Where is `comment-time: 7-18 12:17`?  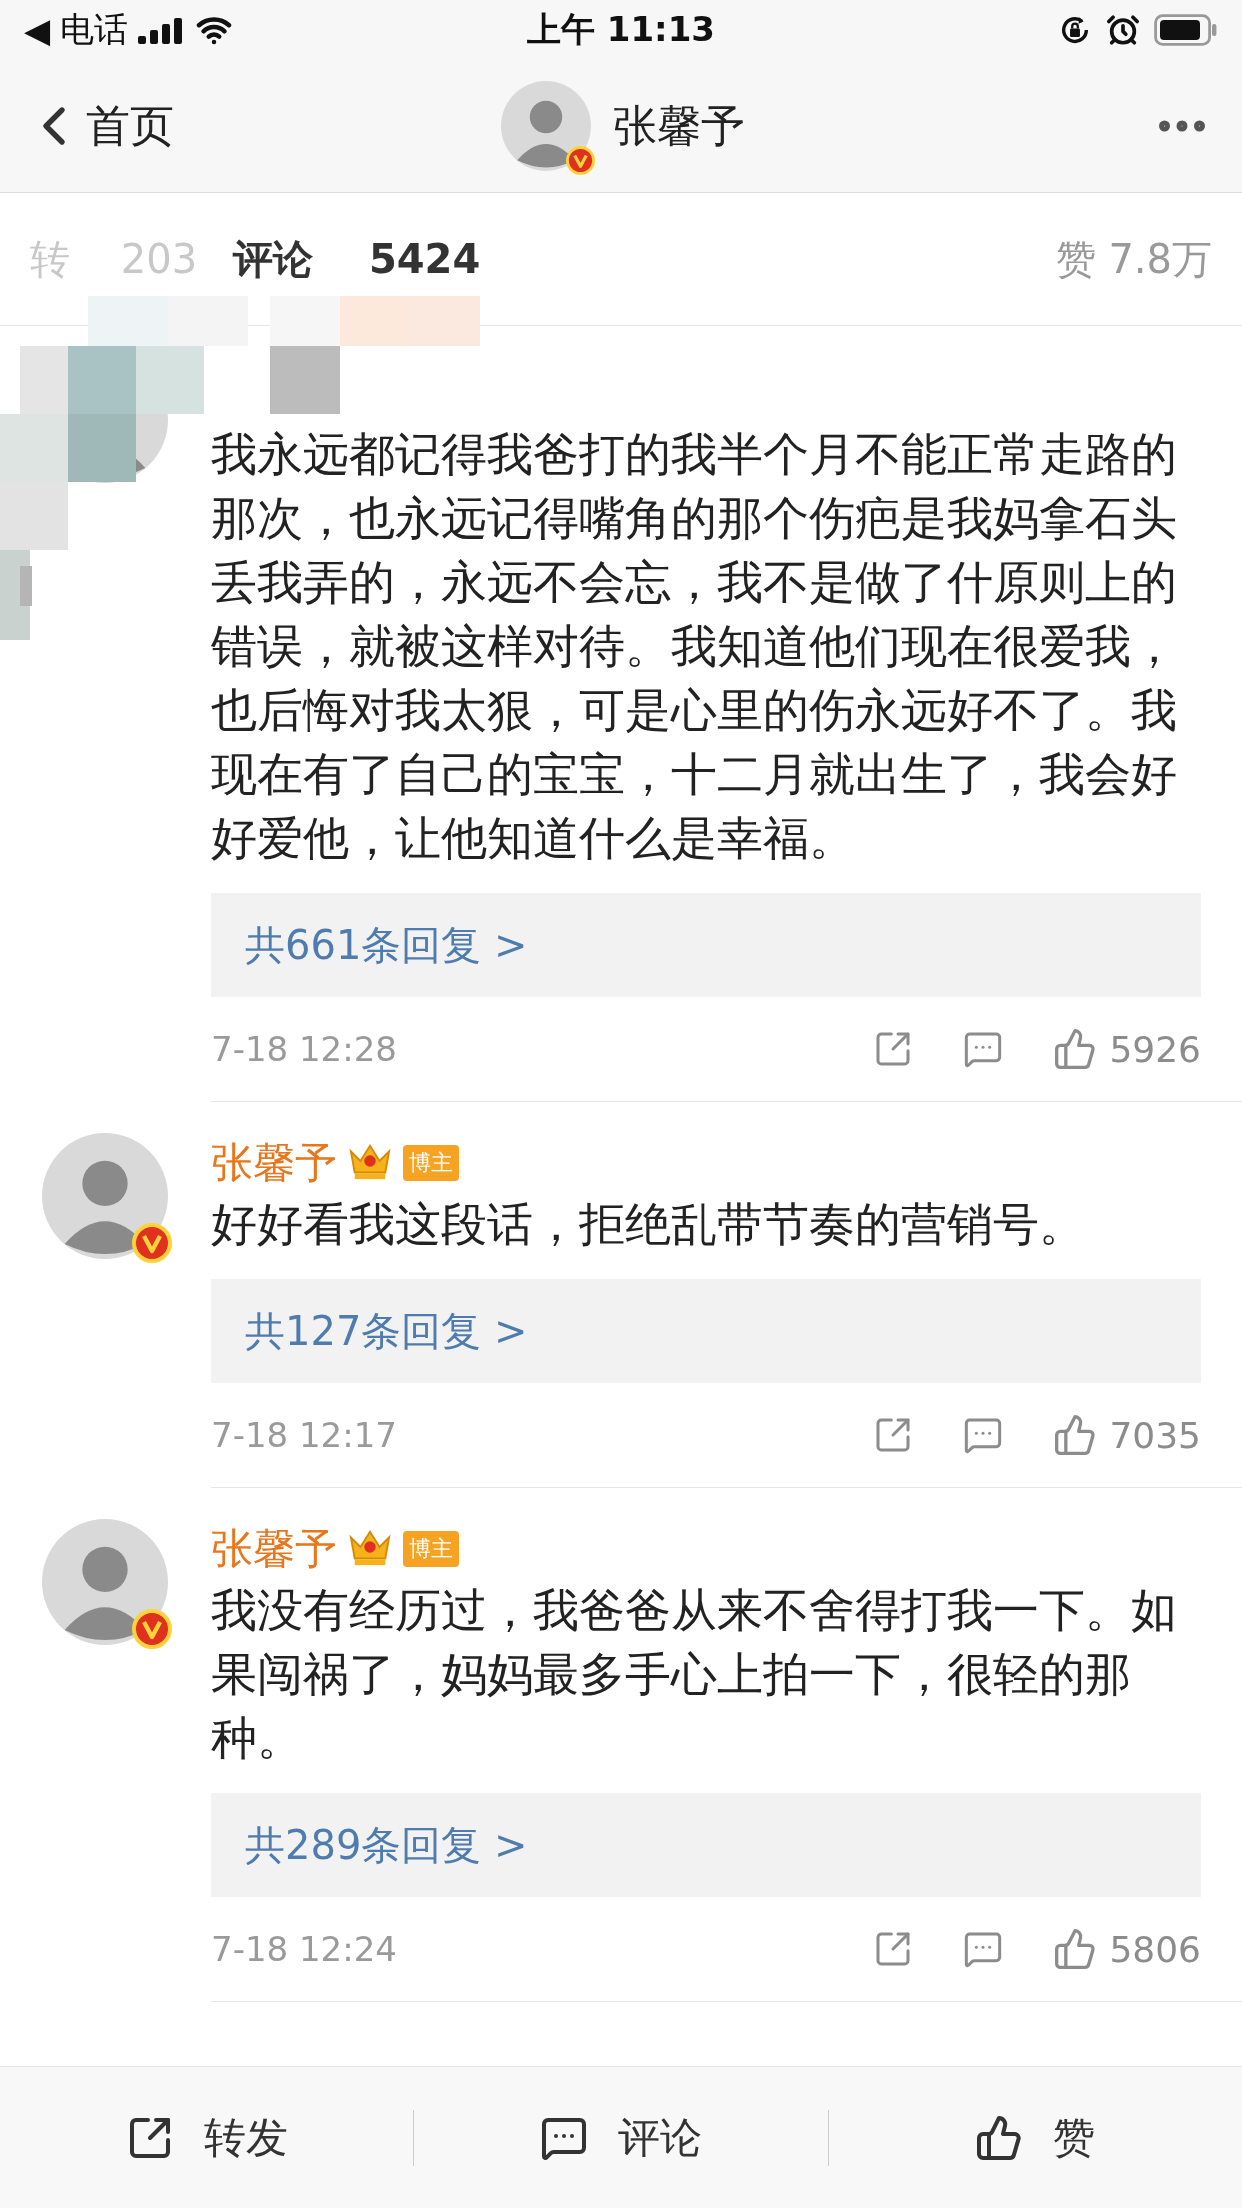
comment-time: 7-18 12:17 is located at coordinates (304, 1435).